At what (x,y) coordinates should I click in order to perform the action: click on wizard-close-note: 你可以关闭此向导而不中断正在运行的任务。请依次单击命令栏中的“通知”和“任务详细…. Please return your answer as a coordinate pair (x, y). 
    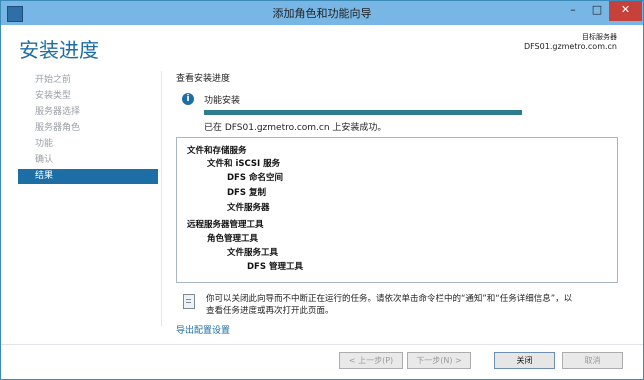
    Looking at the image, I should click on (413, 305).